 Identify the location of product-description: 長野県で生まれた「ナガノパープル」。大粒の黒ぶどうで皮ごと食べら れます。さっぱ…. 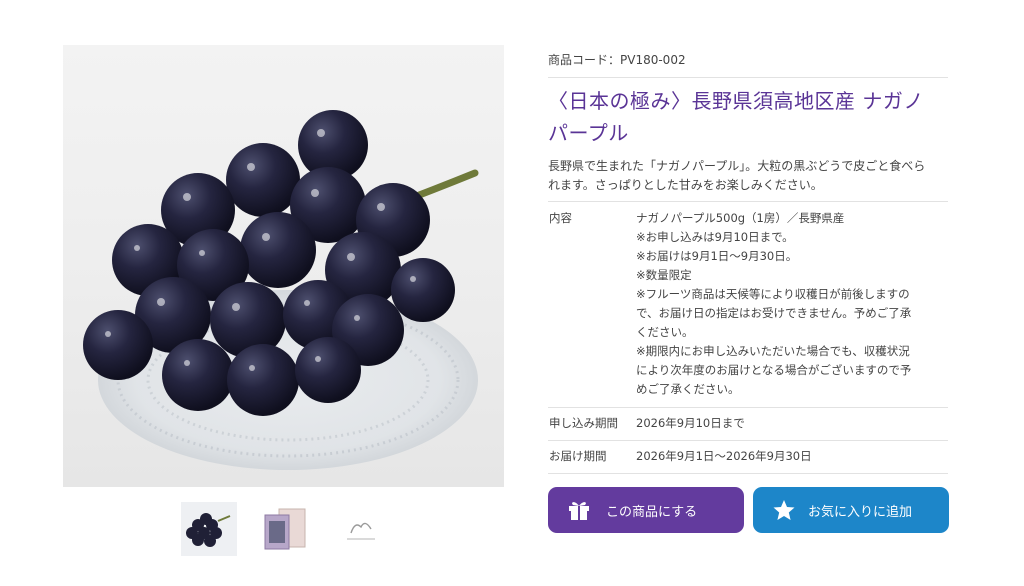
(748, 179).